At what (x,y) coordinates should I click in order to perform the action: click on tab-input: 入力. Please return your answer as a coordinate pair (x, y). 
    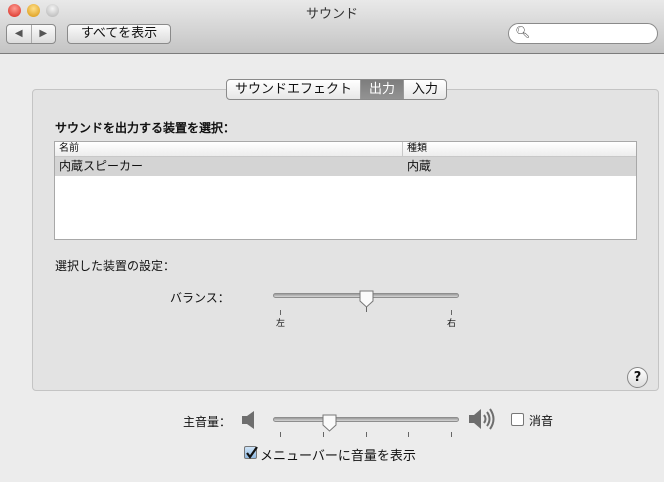
    Looking at the image, I should click on (425, 89).